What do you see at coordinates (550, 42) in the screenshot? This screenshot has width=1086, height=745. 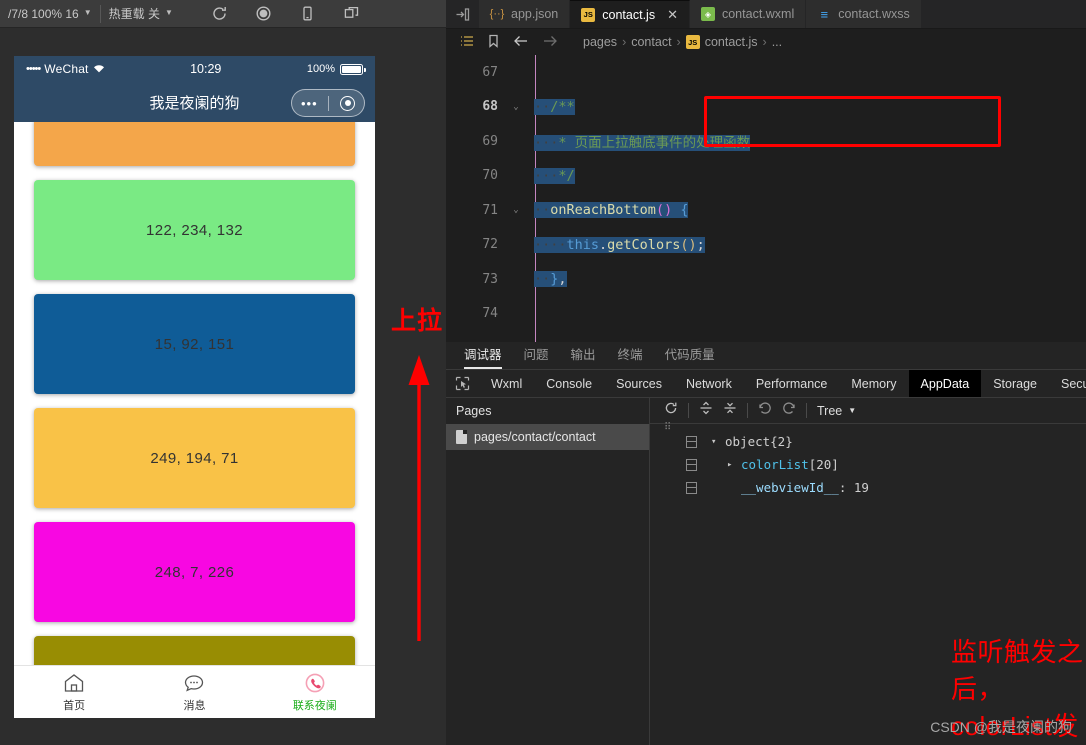 I see `forward-icon` at bounding box center [550, 42].